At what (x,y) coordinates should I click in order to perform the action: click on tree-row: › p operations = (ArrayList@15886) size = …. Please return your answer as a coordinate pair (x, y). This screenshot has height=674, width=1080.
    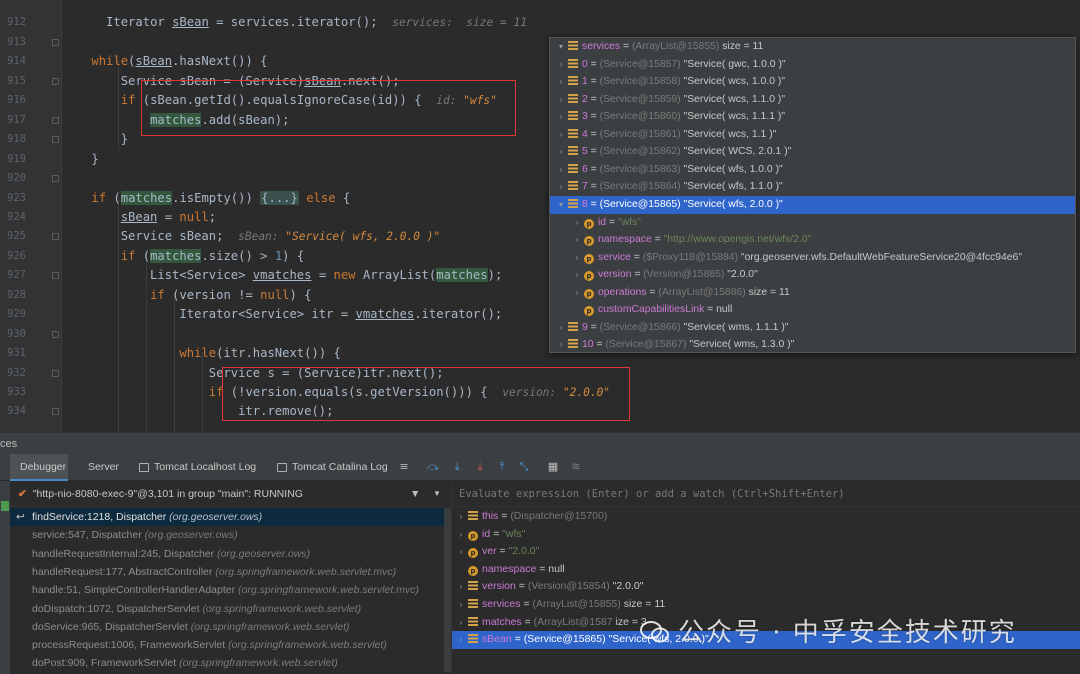
    Looking at the image, I should click on (812, 293).